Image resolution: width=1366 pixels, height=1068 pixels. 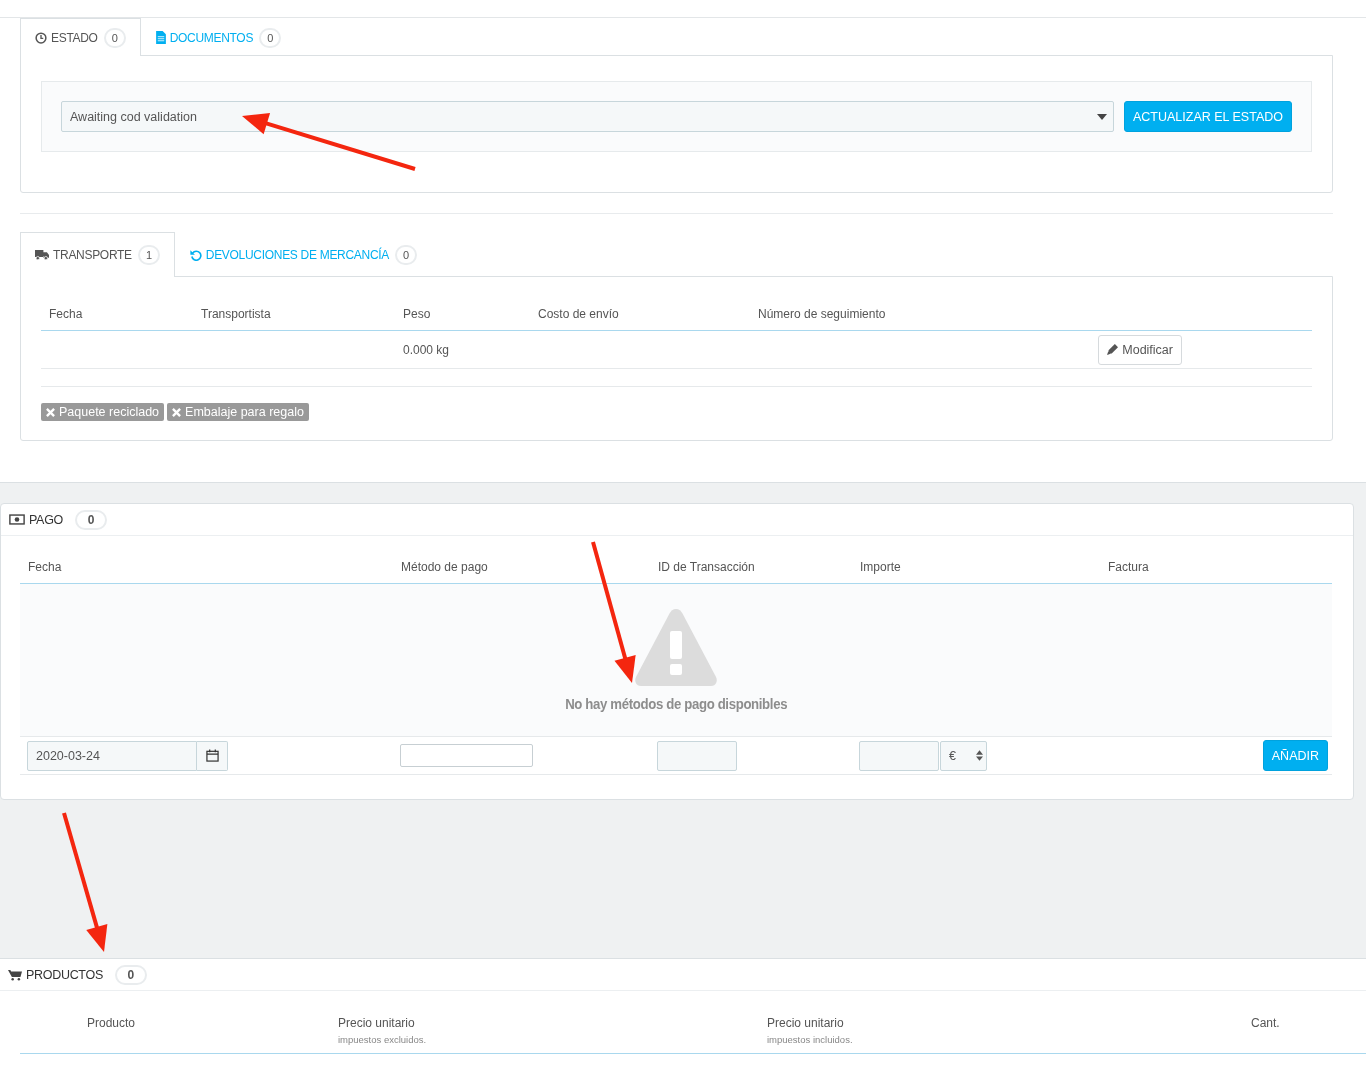 What do you see at coordinates (822, 314) in the screenshot?
I see `column-header: Número de seguimiento` at bounding box center [822, 314].